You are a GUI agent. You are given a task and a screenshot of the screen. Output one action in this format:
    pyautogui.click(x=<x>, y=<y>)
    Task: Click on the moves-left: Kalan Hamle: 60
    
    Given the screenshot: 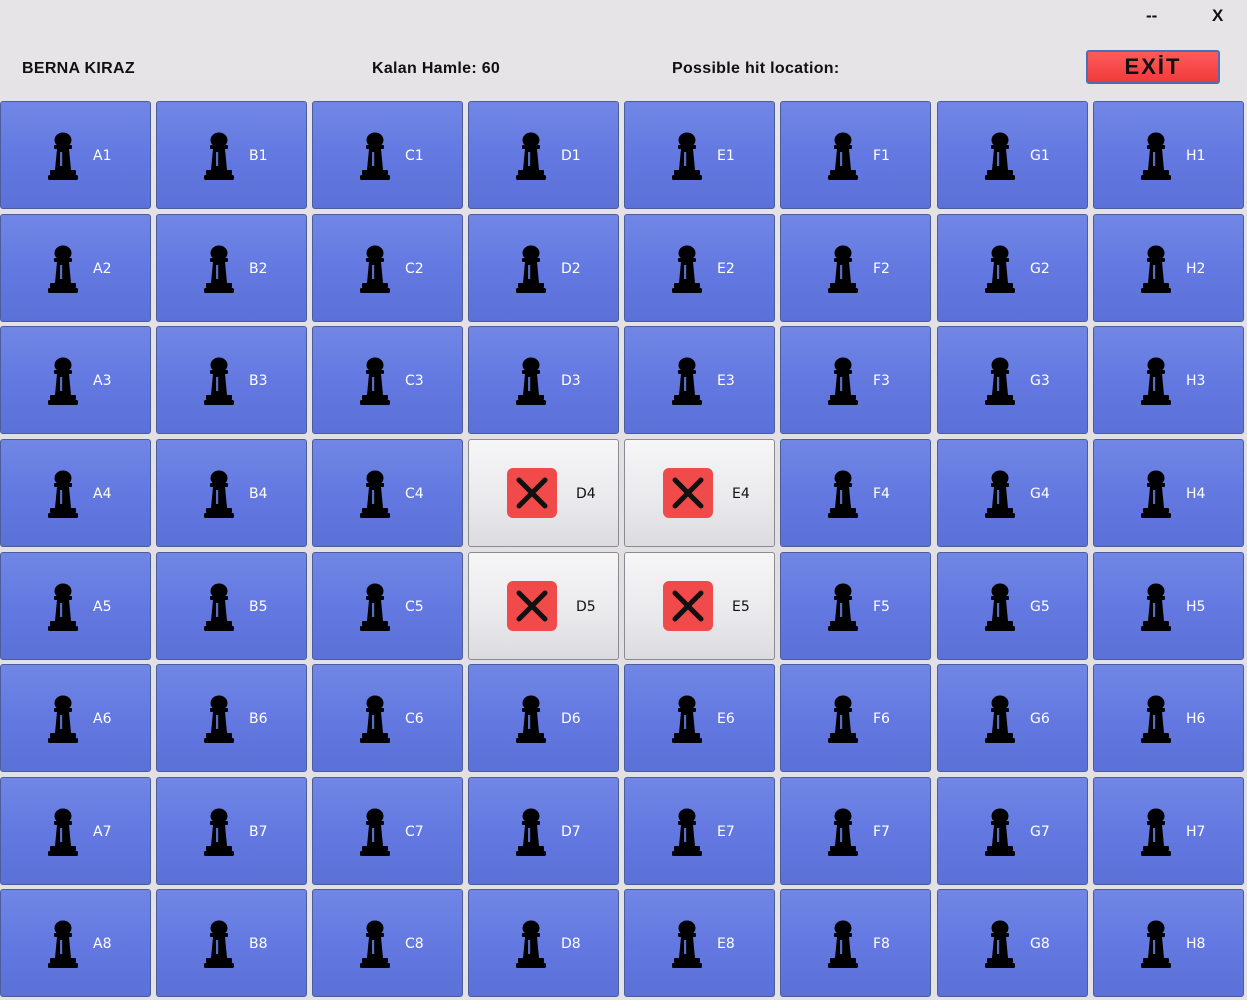 What is the action you would take?
    pyautogui.click(x=436, y=68)
    